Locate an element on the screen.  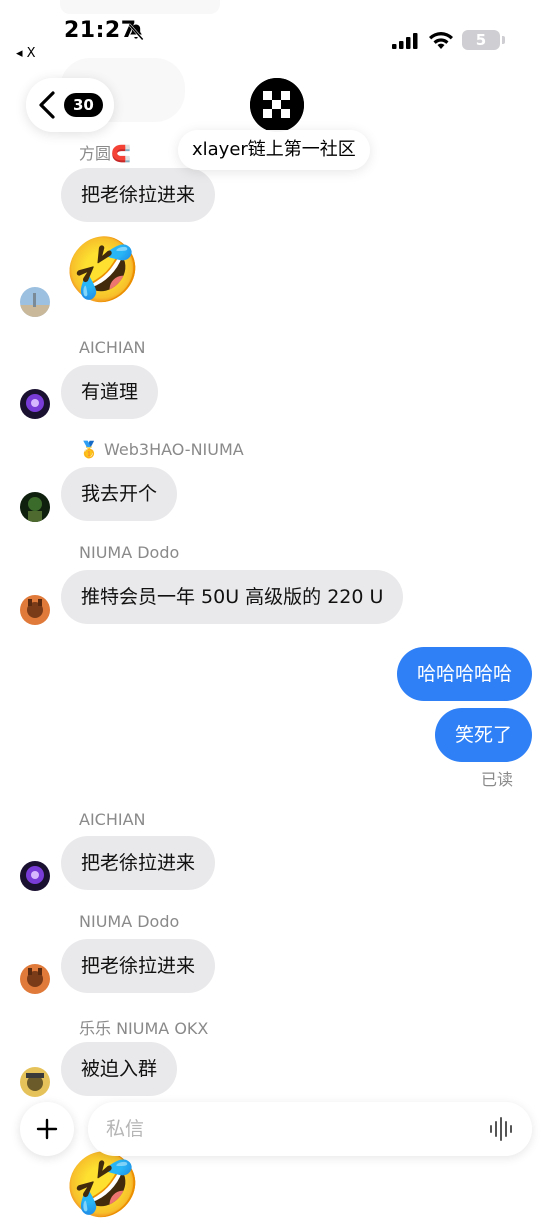
sender-name: 乐乐 NIUMA OKX is located at coordinates (144, 1028).